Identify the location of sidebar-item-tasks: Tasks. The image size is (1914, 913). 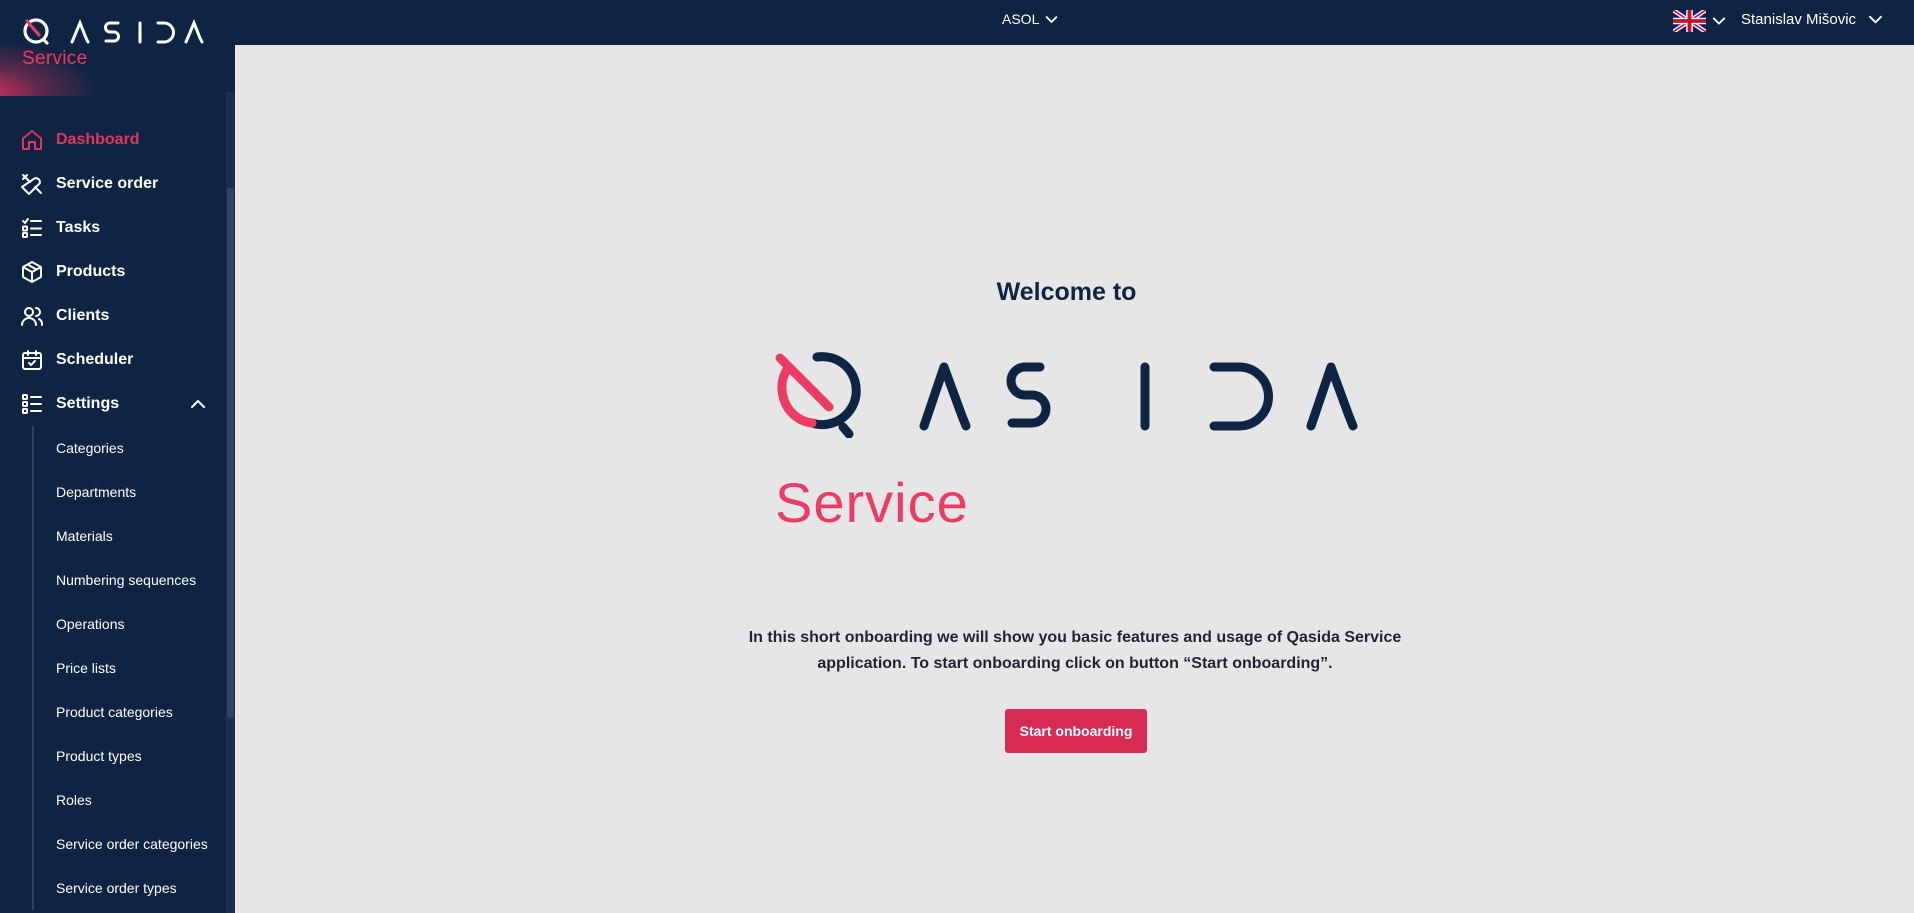
(113, 228).